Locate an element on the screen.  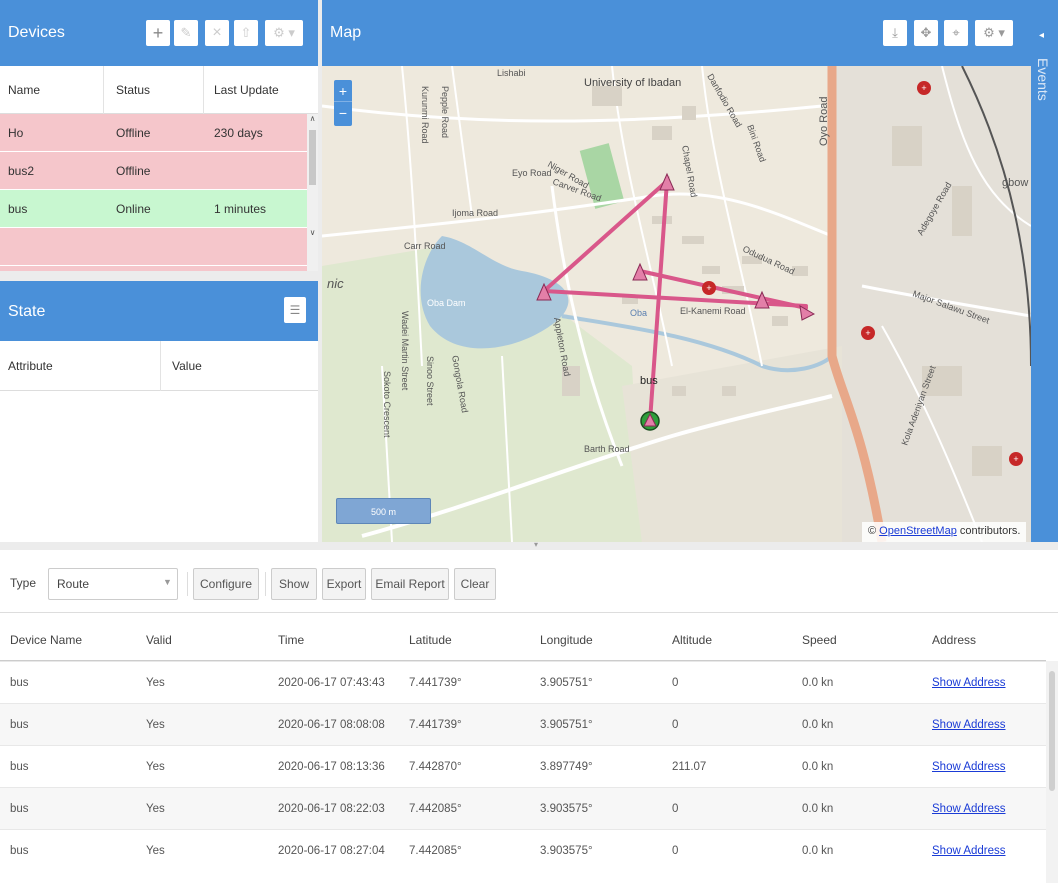
column-value: Value is located at coordinates (183, 365).